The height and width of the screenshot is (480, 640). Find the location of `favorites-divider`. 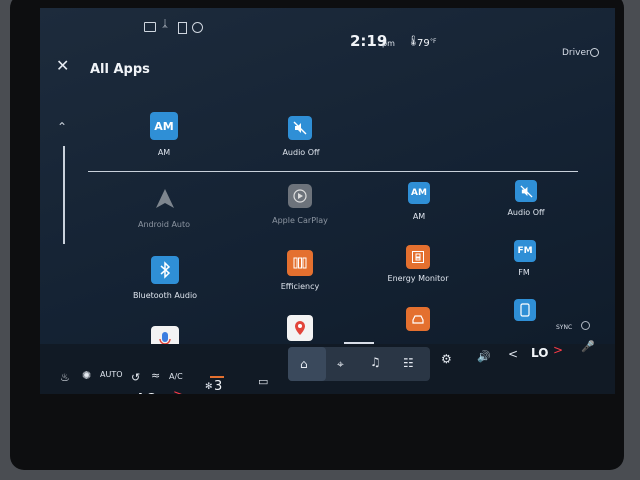

favorites-divider is located at coordinates (333, 171).